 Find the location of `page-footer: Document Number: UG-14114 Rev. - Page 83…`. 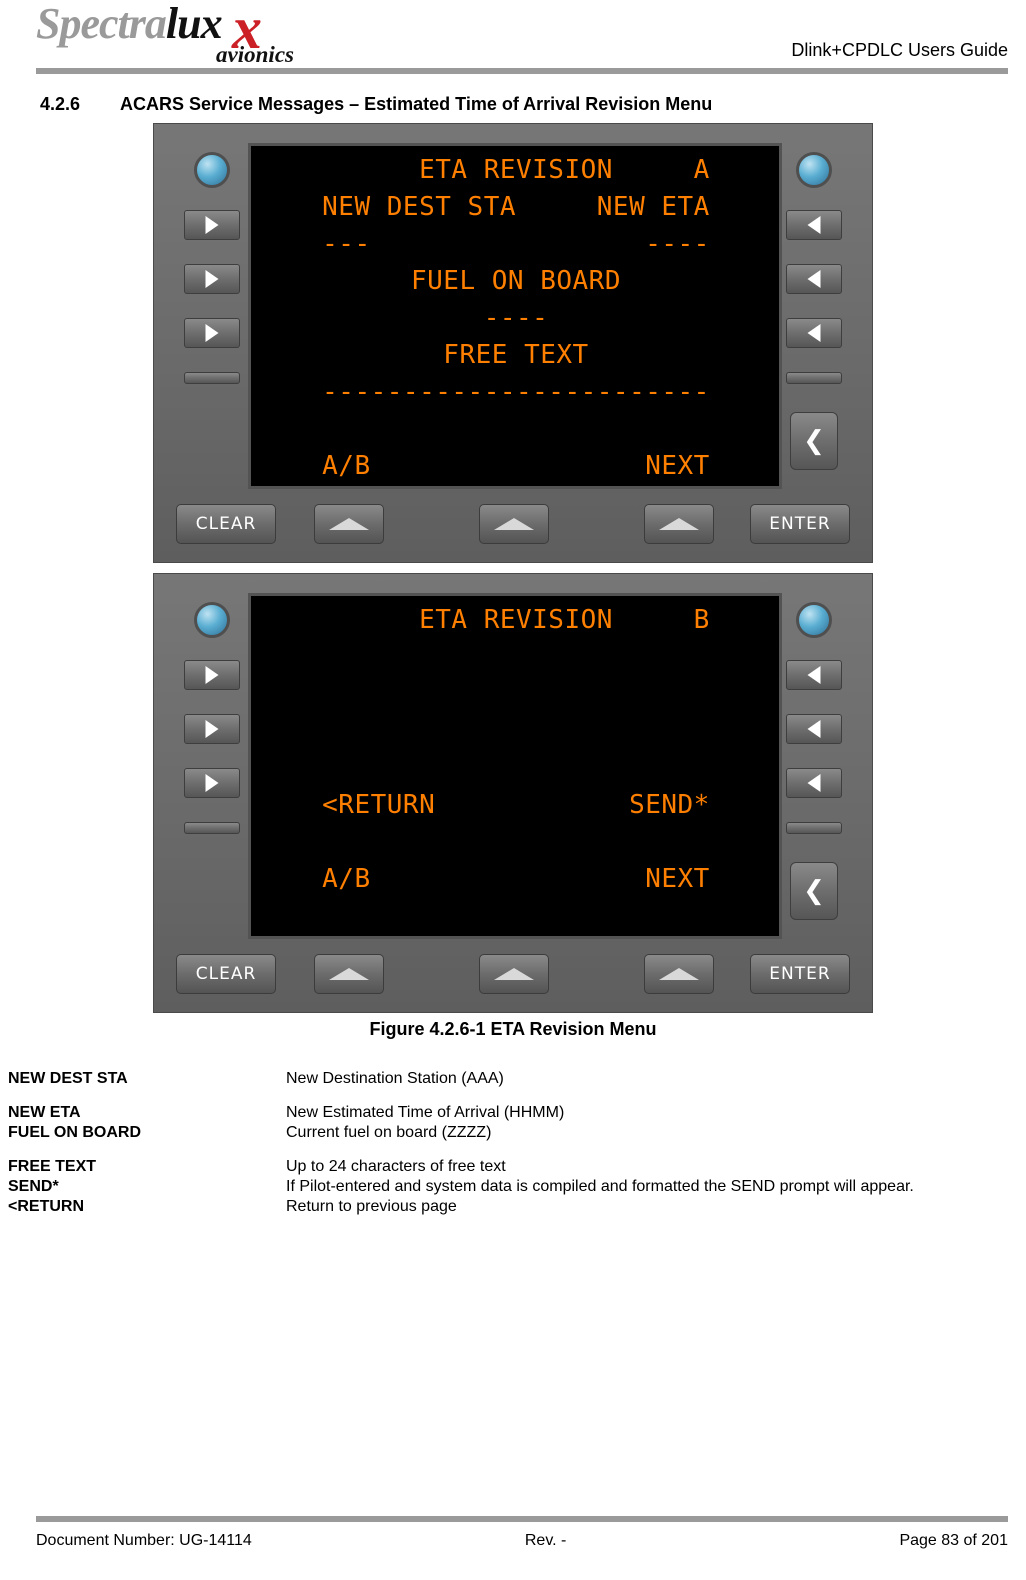

page-footer: Document Number: UG-14114 Rev. - Page 83… is located at coordinates (513, 1543).